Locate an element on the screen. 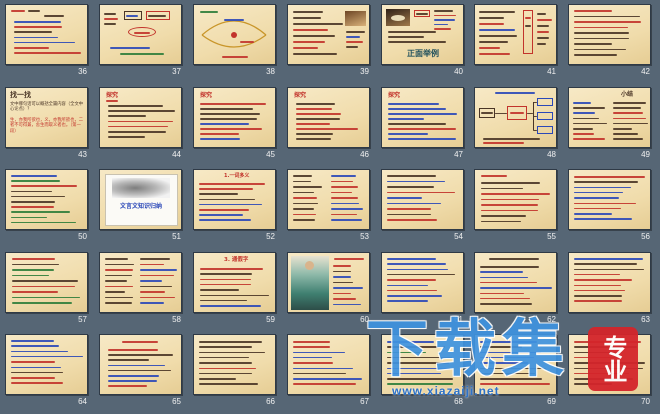 The height and width of the screenshot is (414, 660). slide-cell: 57 is located at coordinates (46, 288).